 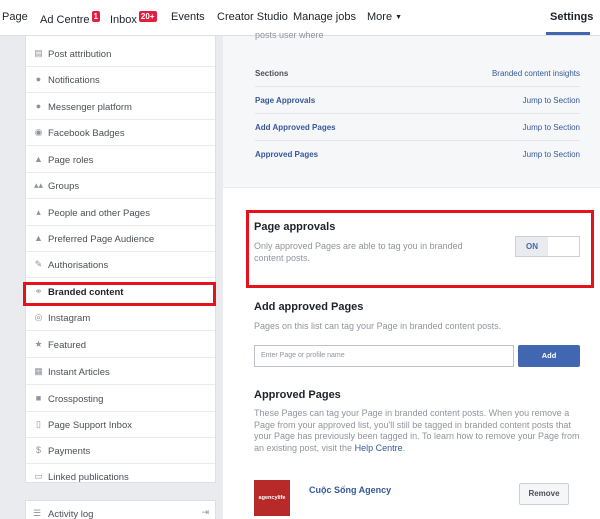 I want to click on page-name-input: Enter Page or profile name, so click(x=384, y=356).